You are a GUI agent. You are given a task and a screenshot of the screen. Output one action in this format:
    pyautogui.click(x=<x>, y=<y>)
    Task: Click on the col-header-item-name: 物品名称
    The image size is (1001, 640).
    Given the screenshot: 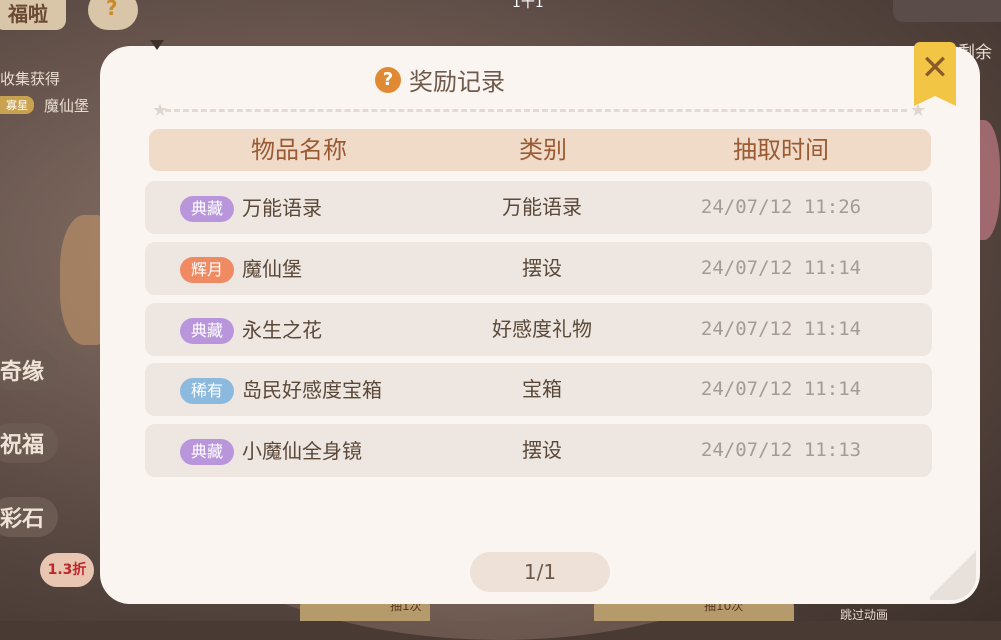 What is the action you would take?
    pyautogui.click(x=299, y=150)
    